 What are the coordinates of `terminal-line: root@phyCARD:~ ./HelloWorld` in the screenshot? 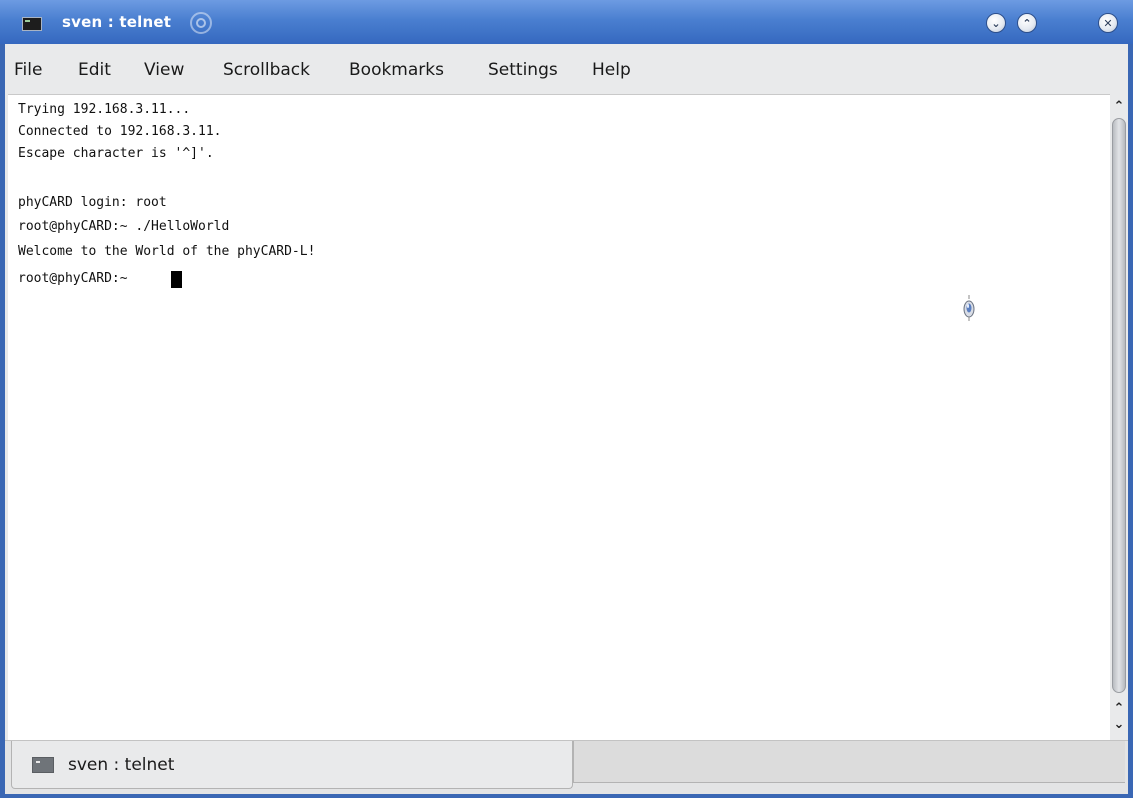 It's located at (124, 226).